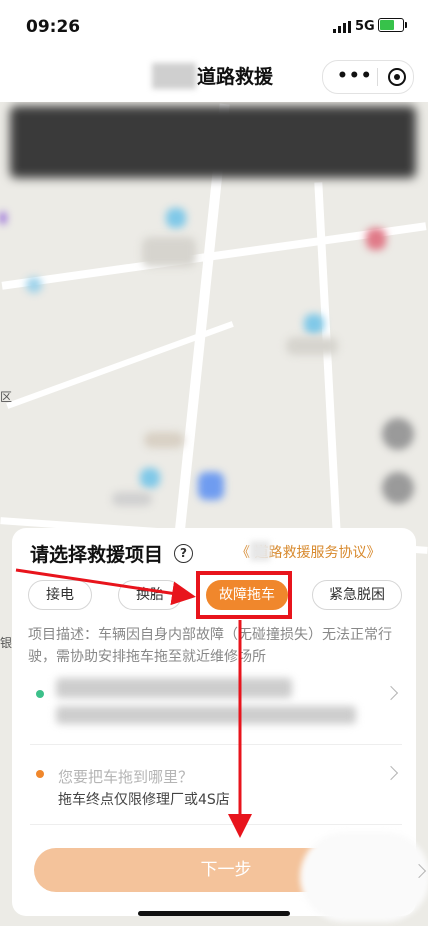 The image size is (428, 926). What do you see at coordinates (97, 555) in the screenshot?
I see `panel-title: 请选择救援项目` at bounding box center [97, 555].